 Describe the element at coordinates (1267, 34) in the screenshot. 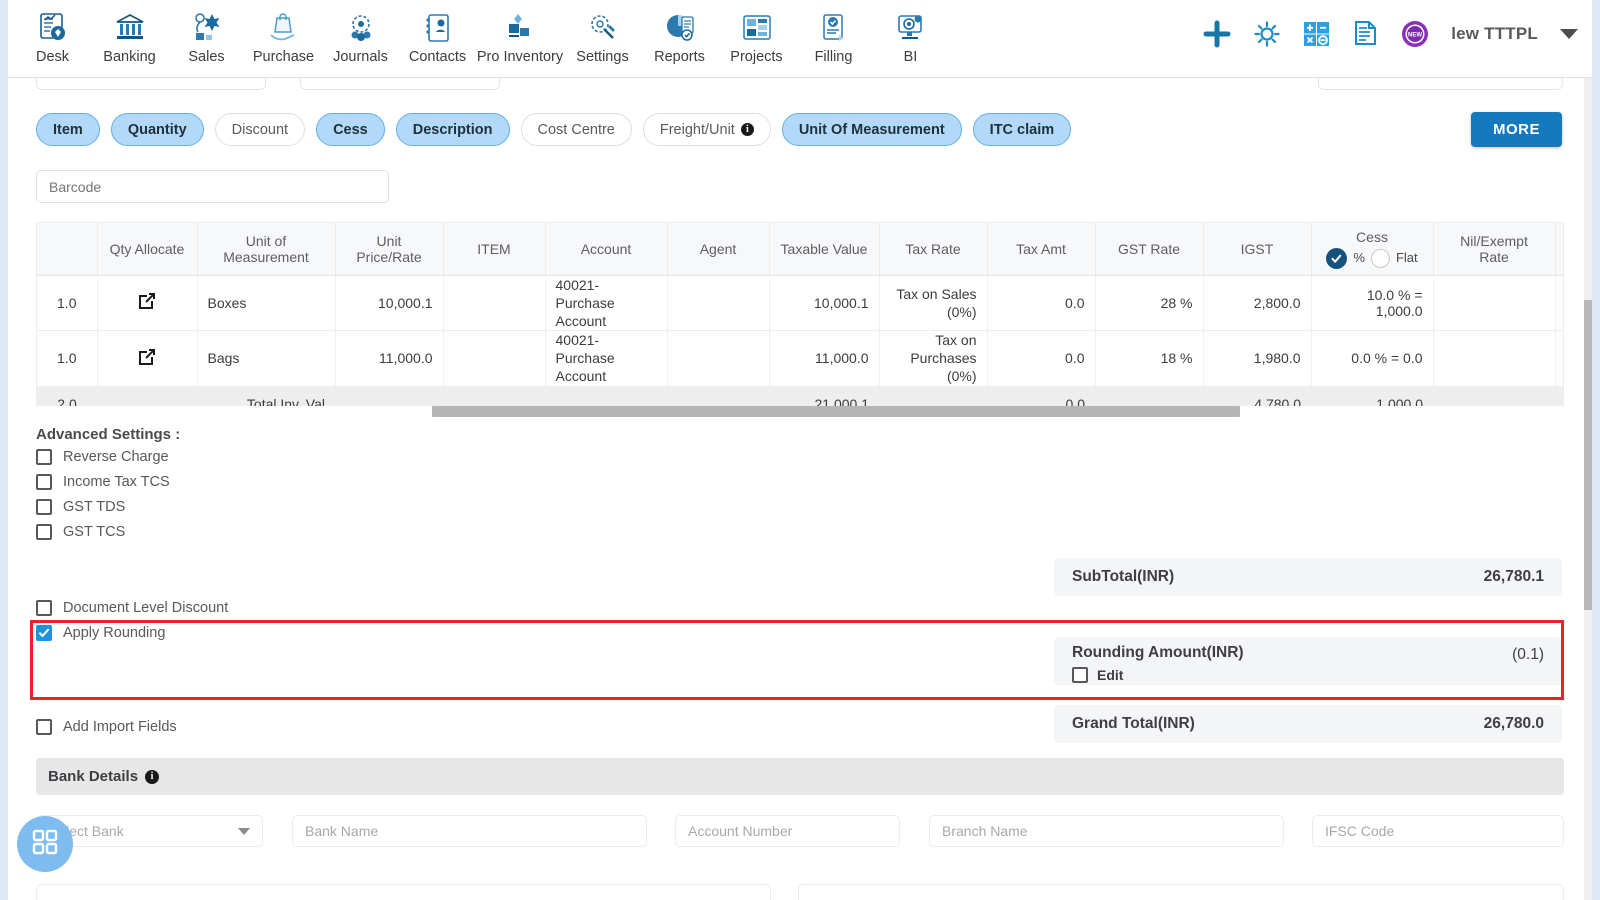

I see `gear-icon` at that location.